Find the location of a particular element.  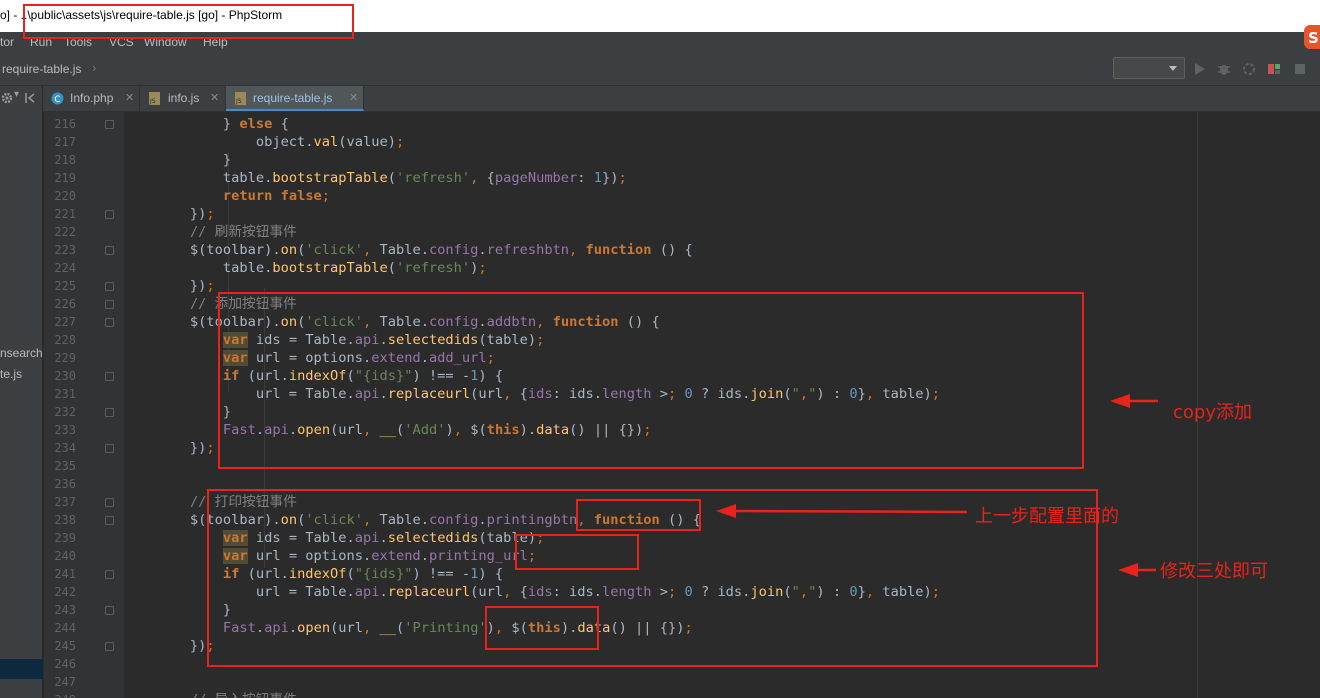

annotation-arrows is located at coordinates (937, 485).